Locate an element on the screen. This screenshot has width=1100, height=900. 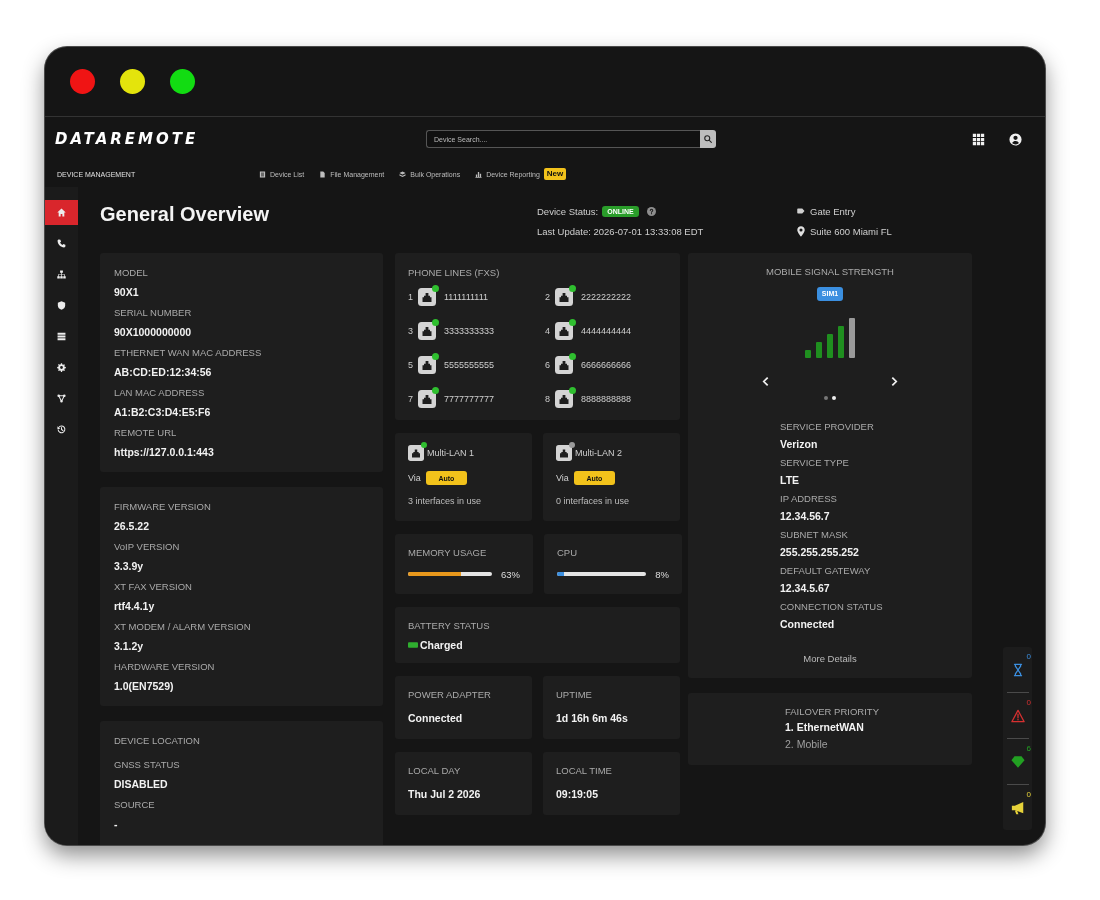
status-label: Device Status: is located at coordinates (568, 211).